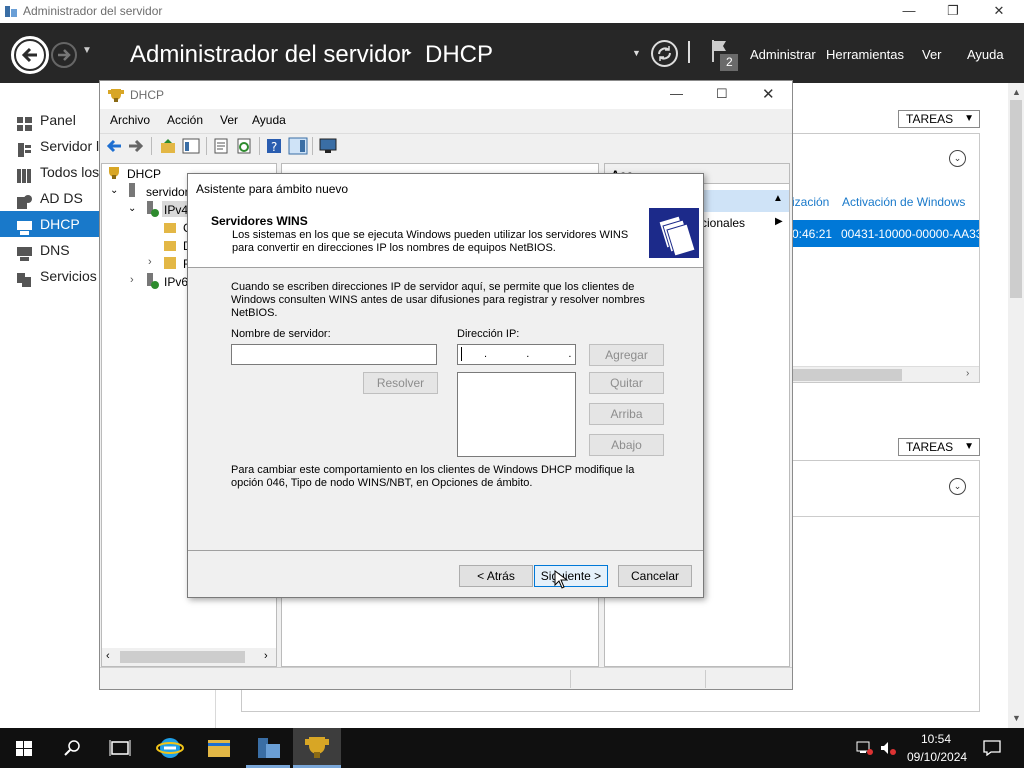  I want to click on tree-item-ipv4: IPv4, so click(176, 210).